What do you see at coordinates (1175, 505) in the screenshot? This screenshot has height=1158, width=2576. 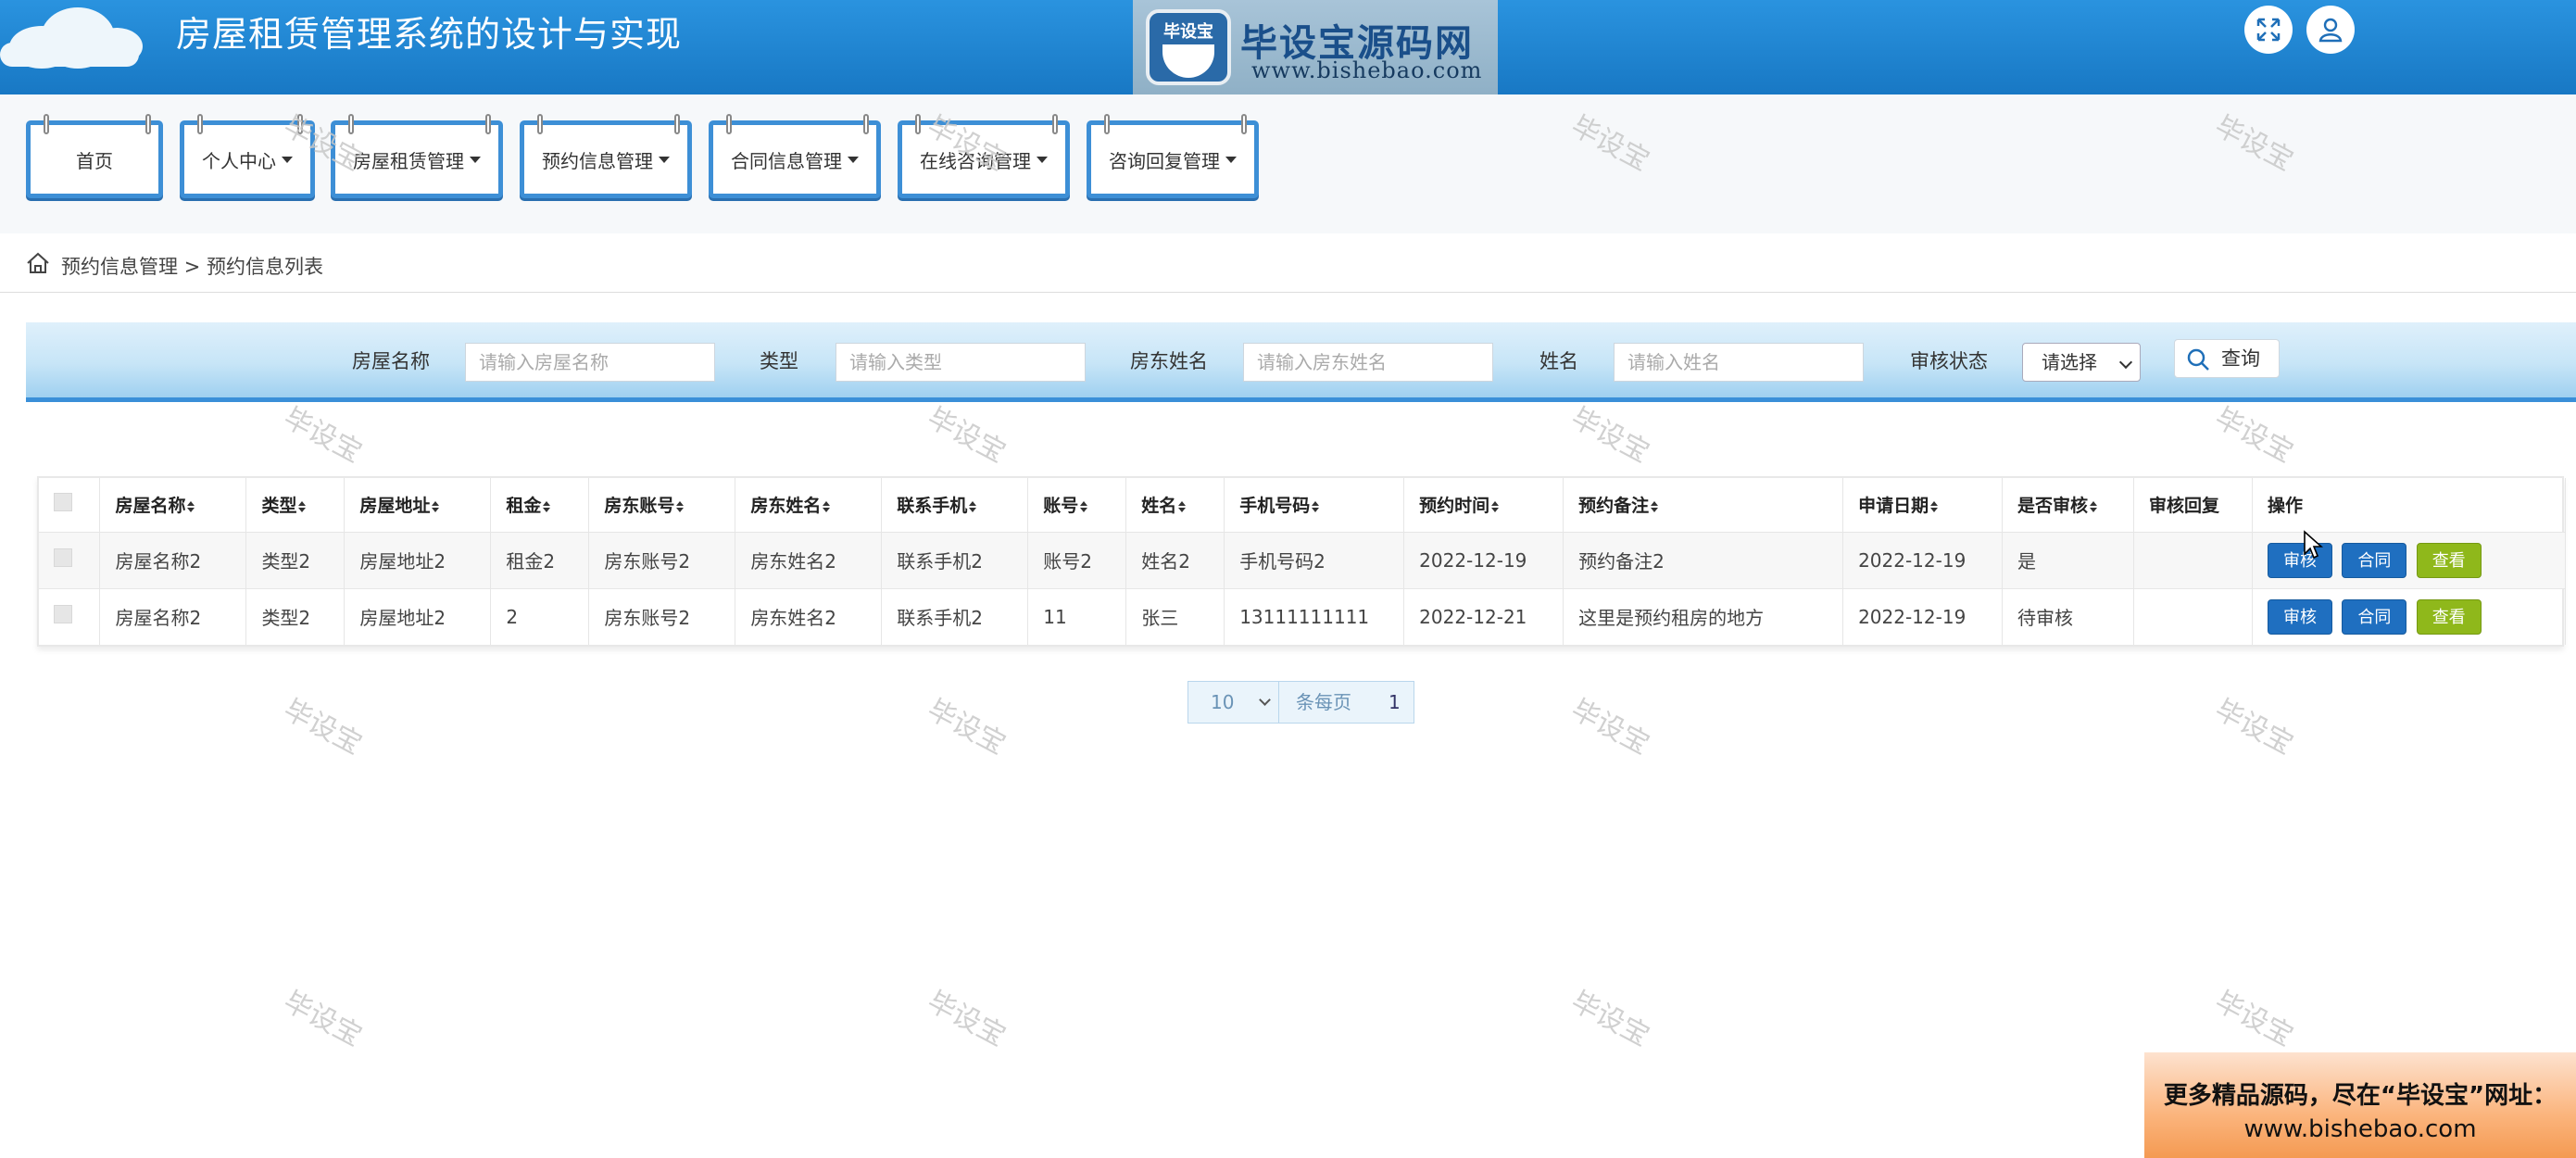 I see `column-header: 姓名` at bounding box center [1175, 505].